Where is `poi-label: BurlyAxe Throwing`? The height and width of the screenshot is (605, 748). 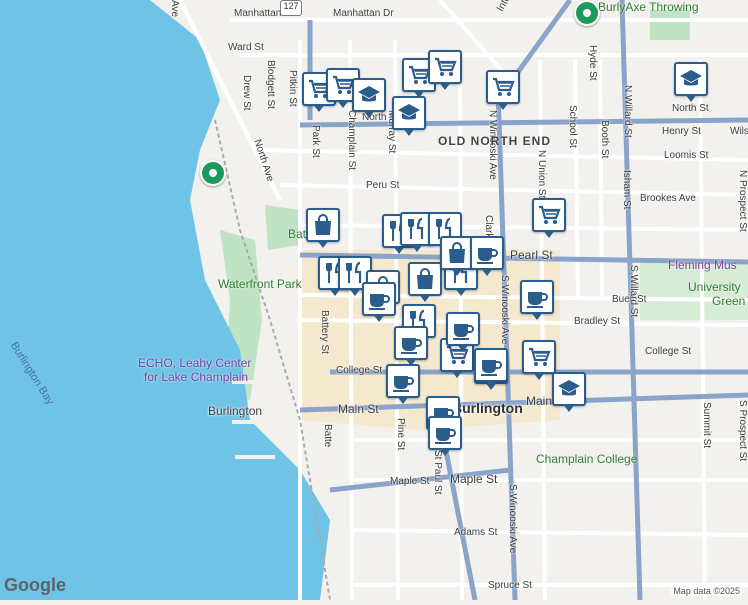 poi-label: BurlyAxe Throwing is located at coordinates (648, 7).